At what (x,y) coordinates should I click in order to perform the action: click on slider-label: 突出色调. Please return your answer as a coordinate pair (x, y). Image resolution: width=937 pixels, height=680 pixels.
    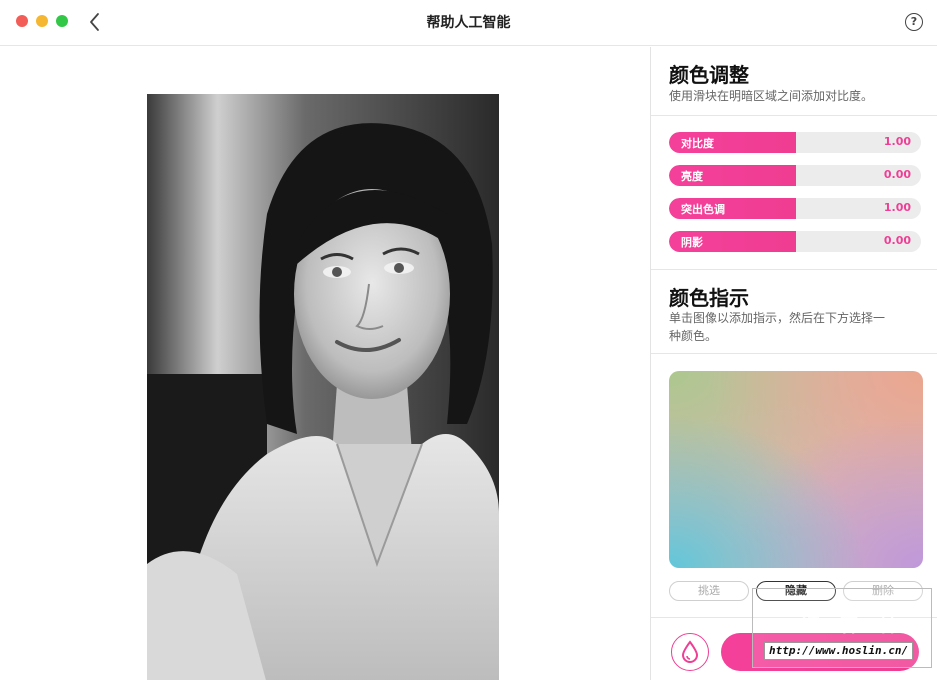
    Looking at the image, I should click on (703, 209).